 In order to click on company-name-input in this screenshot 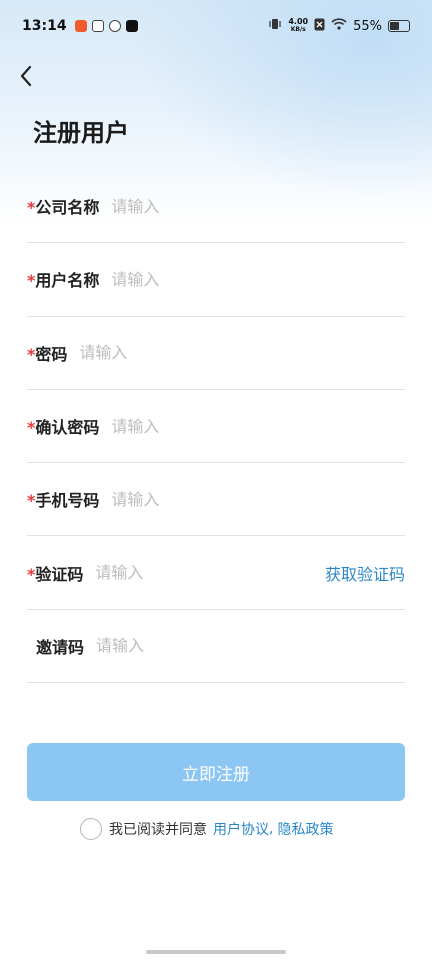, I will do `click(258, 206)`.